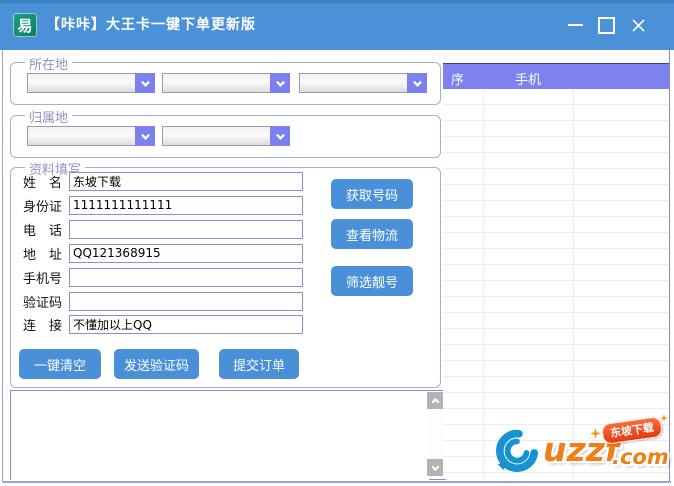 The image size is (674, 486). I want to click on table-column-divider, so click(483, 284).